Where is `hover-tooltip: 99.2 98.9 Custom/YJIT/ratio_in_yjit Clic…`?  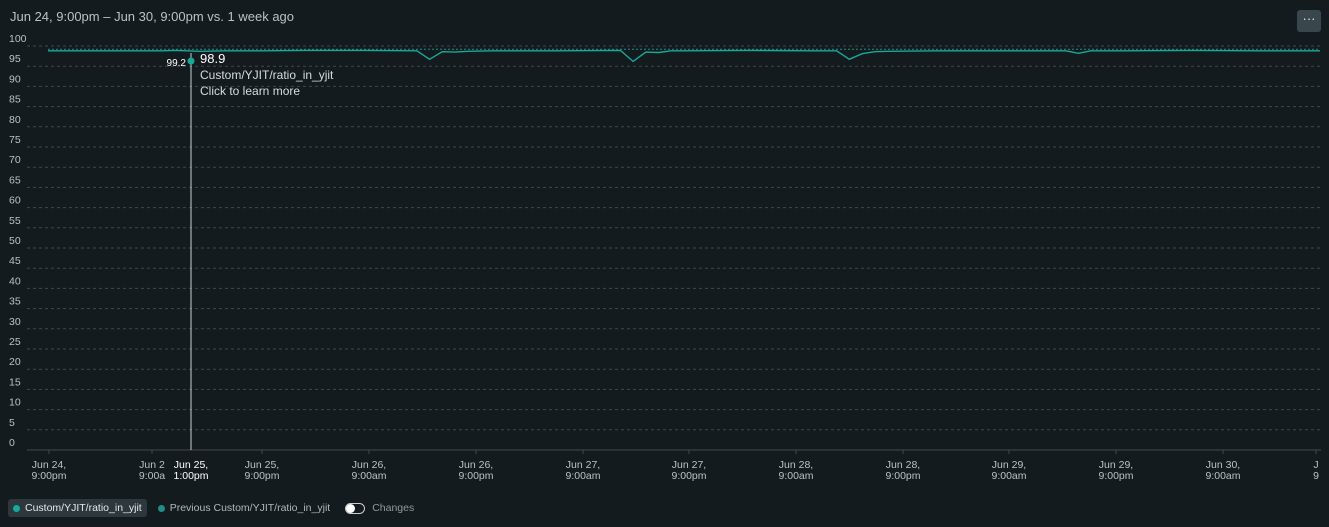
hover-tooltip: 99.2 98.9 Custom/YJIT/ratio_in_yjit Clic… is located at coordinates (251, 266).